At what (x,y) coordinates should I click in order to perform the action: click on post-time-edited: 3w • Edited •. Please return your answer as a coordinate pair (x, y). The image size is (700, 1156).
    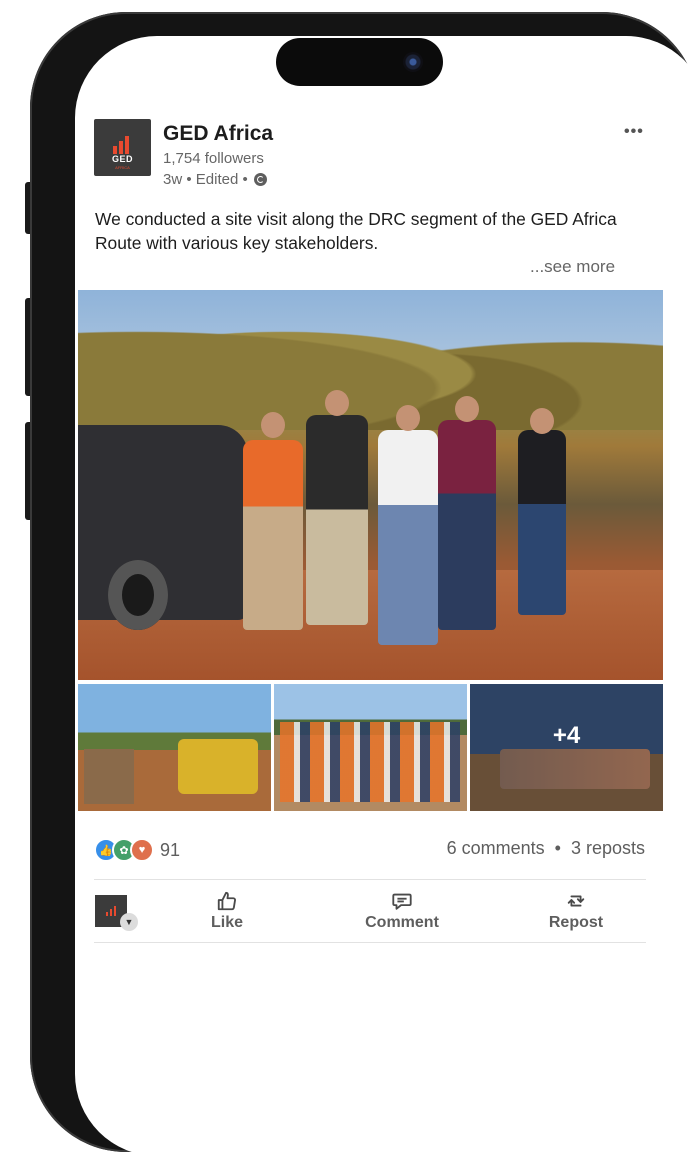
    Looking at the image, I should click on (205, 179).